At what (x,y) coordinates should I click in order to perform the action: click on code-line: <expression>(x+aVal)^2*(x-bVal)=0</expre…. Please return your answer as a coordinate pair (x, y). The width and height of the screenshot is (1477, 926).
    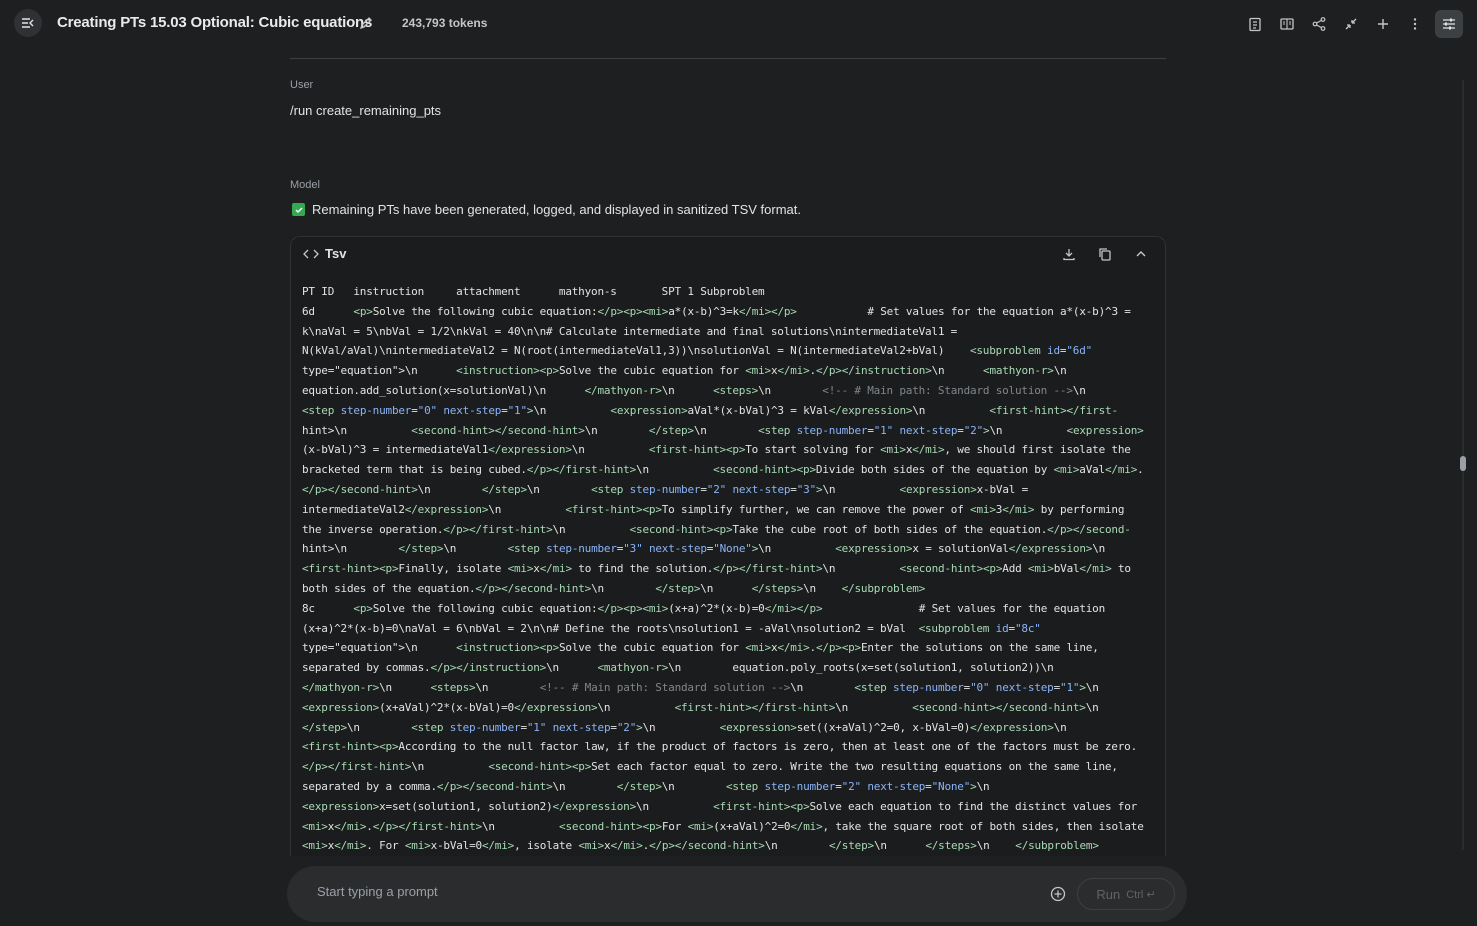
    Looking at the image, I should click on (700, 707).